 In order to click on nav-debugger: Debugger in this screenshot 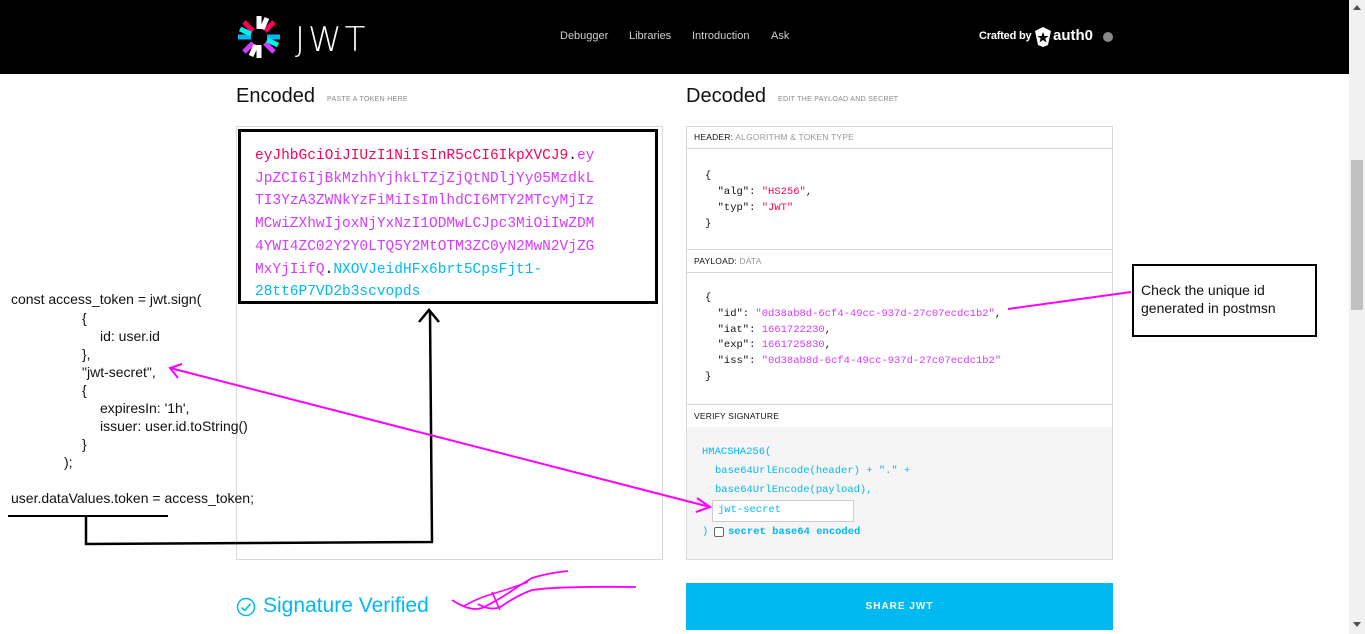, I will do `click(584, 36)`.